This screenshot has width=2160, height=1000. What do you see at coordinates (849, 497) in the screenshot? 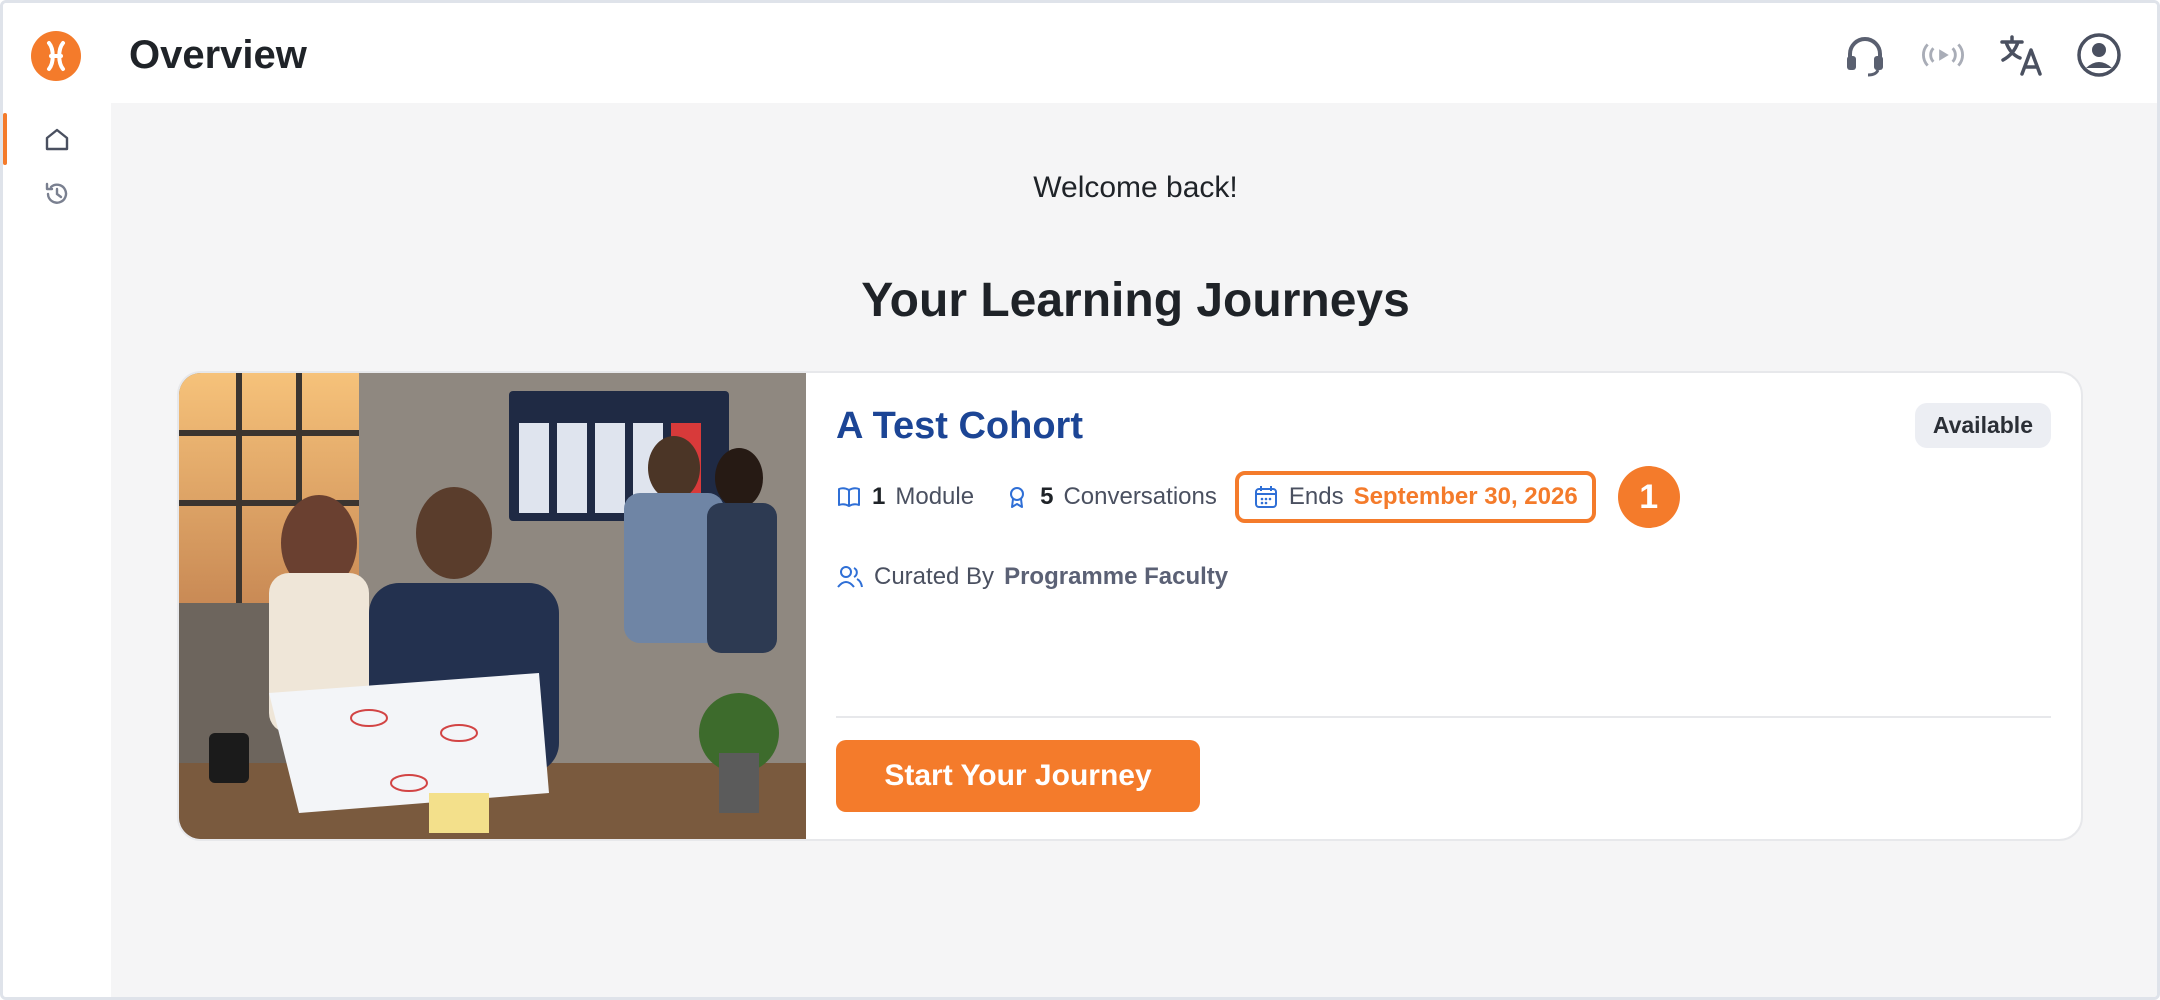
I see `book-icon` at bounding box center [849, 497].